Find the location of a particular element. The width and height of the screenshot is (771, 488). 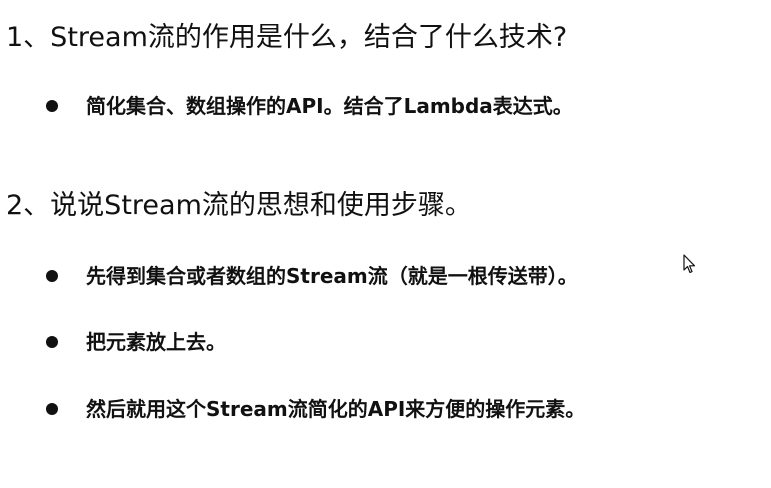

answer-text: 简化集合、数组操作的API。结合了Lambda表达式。 is located at coordinates (329, 106).